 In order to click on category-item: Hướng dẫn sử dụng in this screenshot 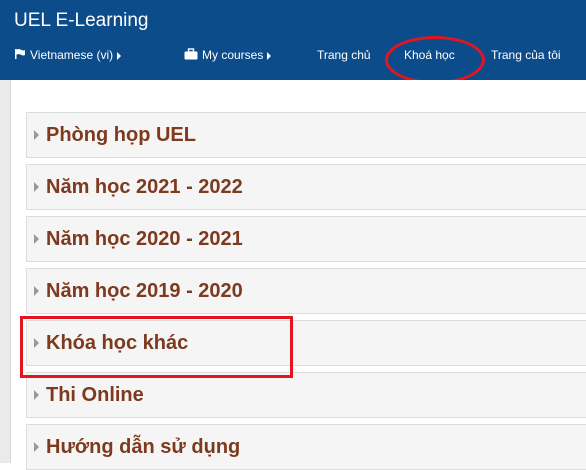, I will do `click(306, 447)`.